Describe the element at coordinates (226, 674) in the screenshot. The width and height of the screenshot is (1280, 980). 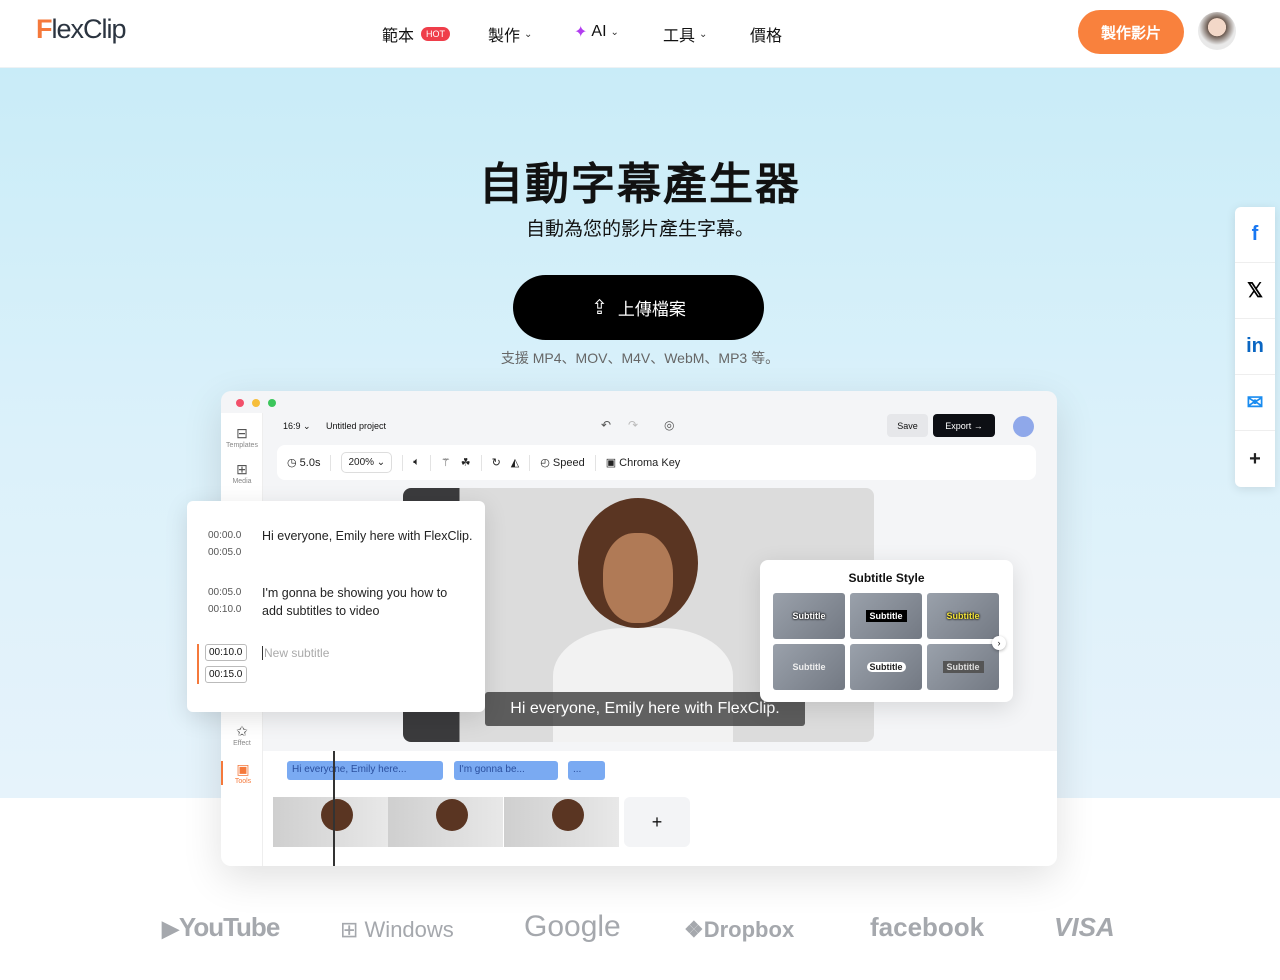
I see `end-time-input: 00:15.0` at that location.